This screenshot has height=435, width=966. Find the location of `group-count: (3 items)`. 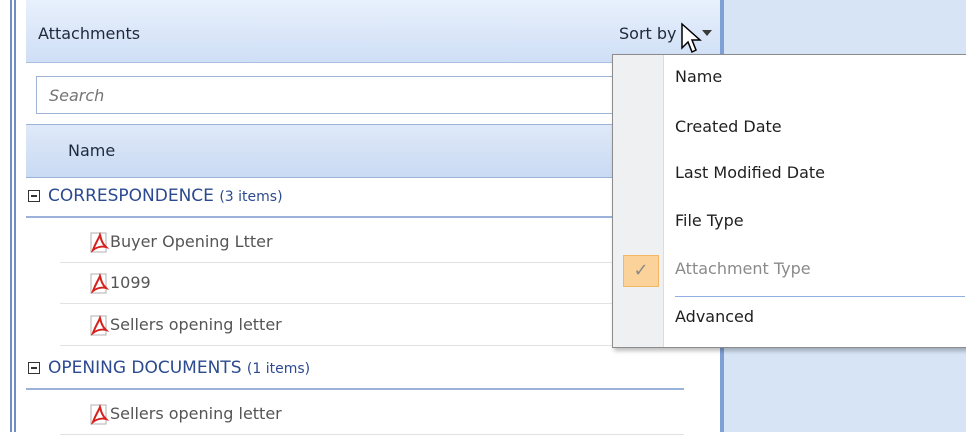

group-count: (3 items) is located at coordinates (251, 197).